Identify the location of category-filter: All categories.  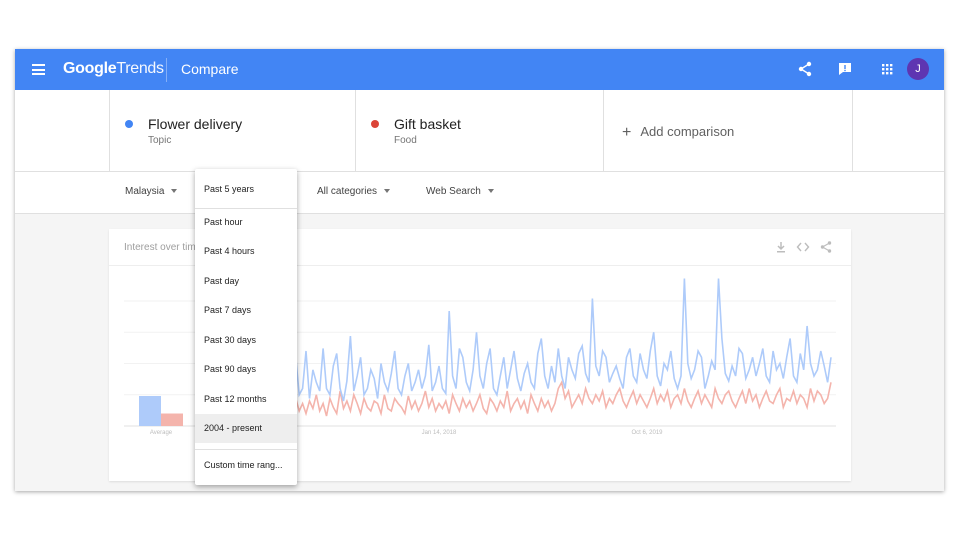
(354, 191).